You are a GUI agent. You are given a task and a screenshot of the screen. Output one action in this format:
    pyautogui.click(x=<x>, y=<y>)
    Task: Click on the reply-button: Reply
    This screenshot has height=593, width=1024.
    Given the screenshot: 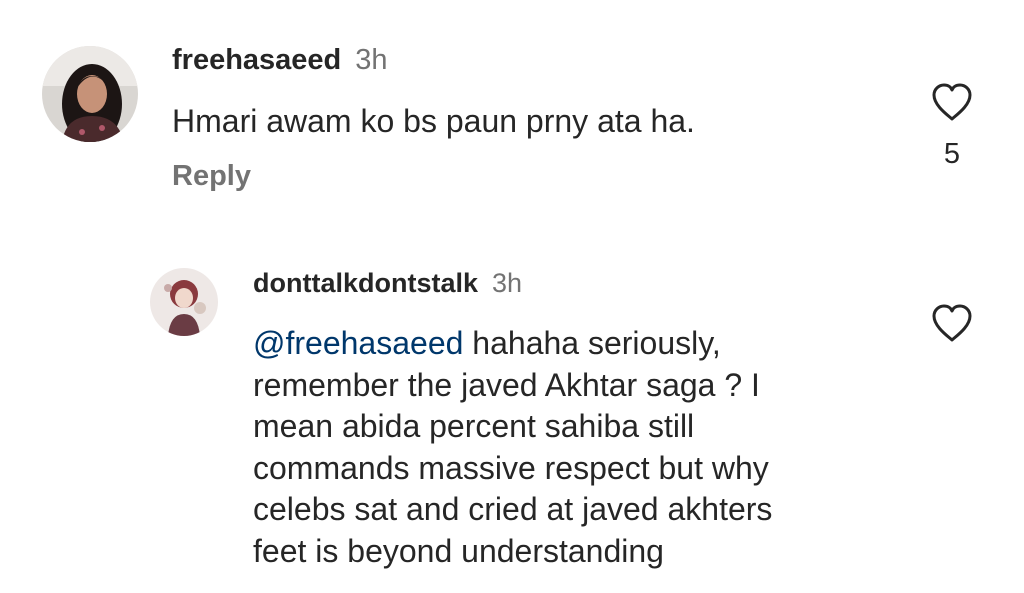 What is the action you would take?
    pyautogui.click(x=211, y=176)
    